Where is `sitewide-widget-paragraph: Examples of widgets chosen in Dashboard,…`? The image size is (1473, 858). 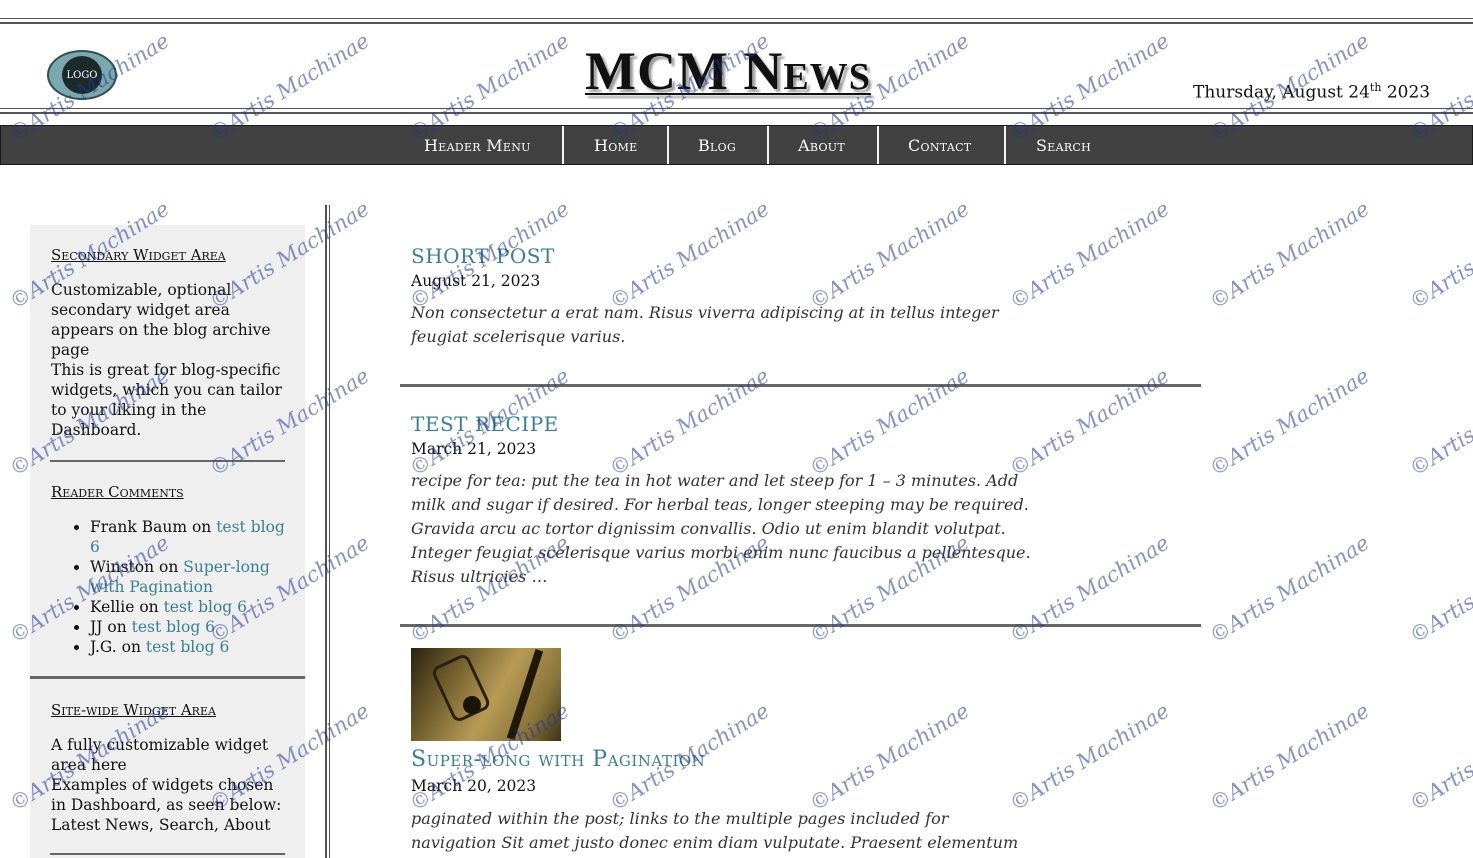 sitewide-widget-paragraph: Examples of widgets chosen in Dashboard,… is located at coordinates (166, 805).